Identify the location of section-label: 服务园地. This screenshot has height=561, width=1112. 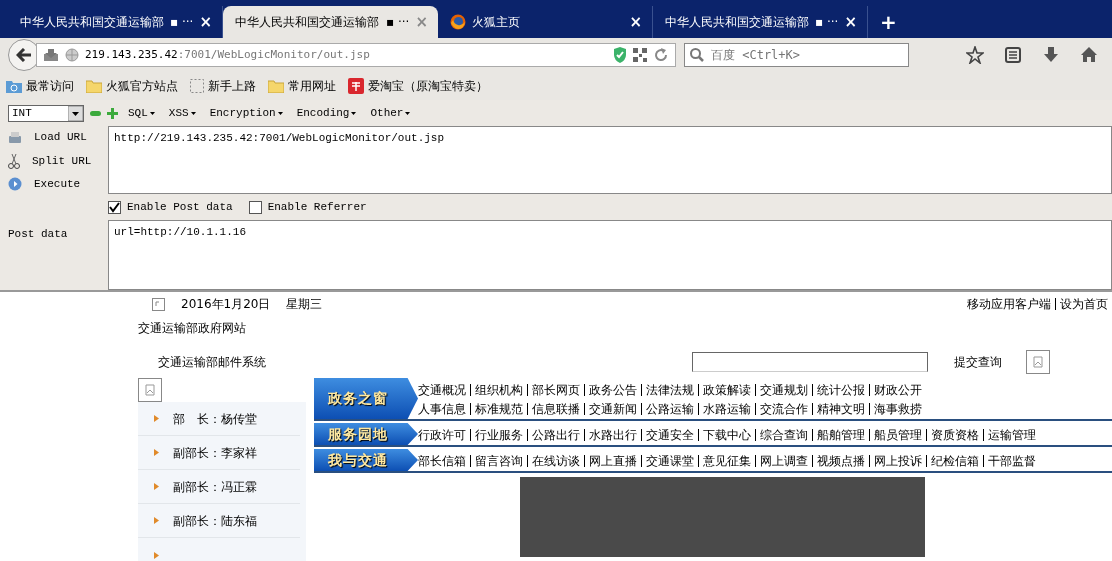
(366, 434).